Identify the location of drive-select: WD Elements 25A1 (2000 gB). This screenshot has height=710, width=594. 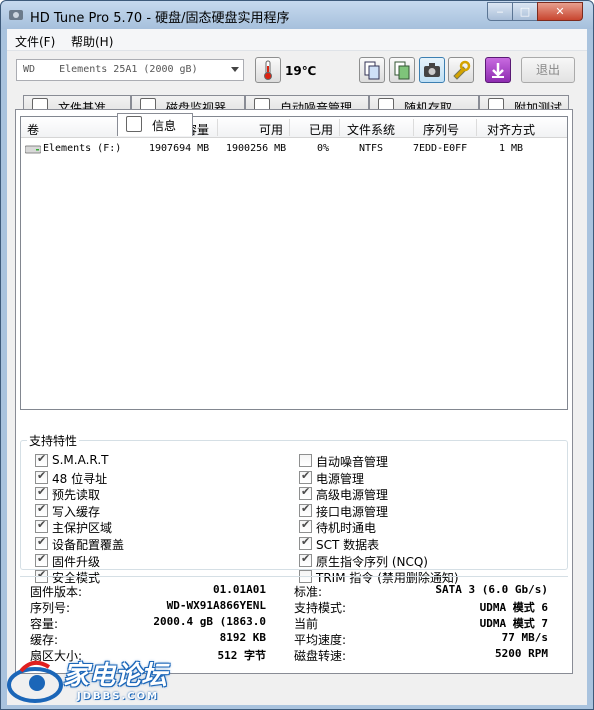
(130, 70).